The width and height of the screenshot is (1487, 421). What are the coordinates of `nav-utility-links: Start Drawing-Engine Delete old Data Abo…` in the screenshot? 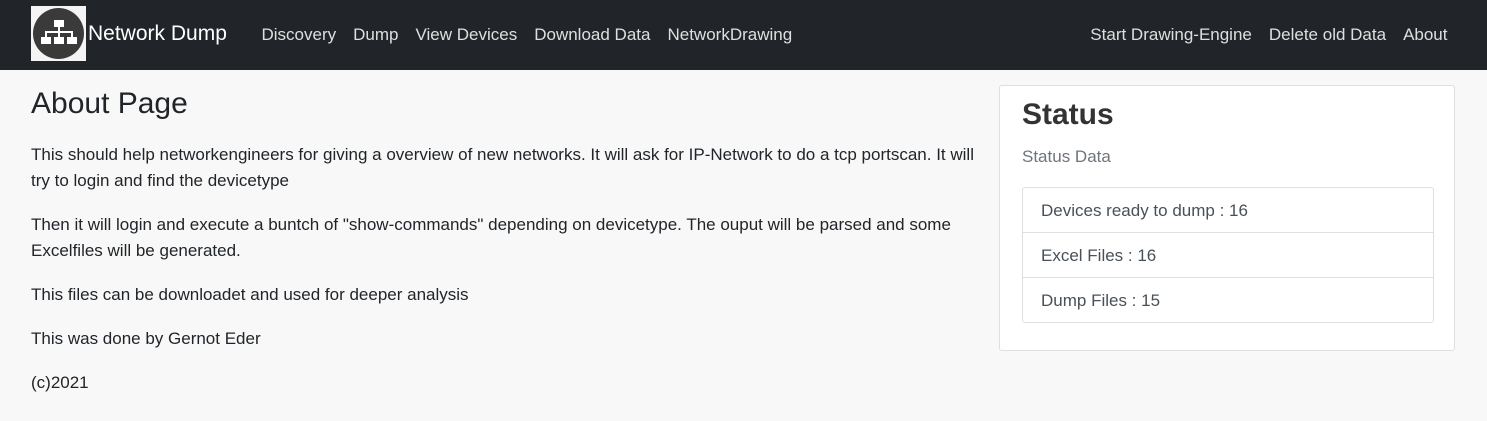 It's located at (1269, 35).